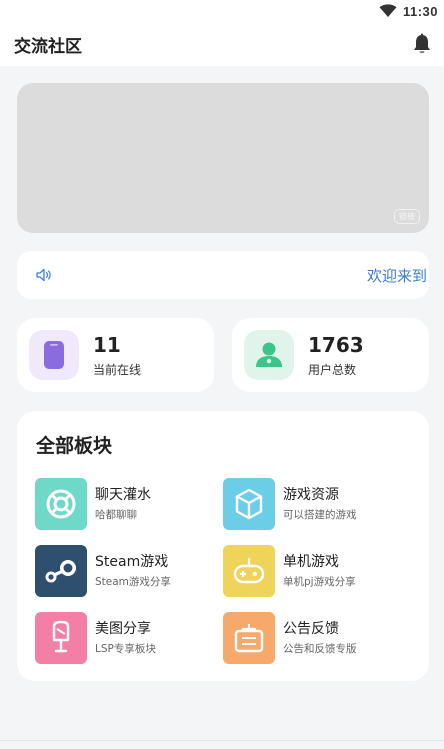 Image resolution: width=444 pixels, height=749 pixels. Describe the element at coordinates (125, 649) in the screenshot. I see `board-desc: LSP专享板块` at that location.